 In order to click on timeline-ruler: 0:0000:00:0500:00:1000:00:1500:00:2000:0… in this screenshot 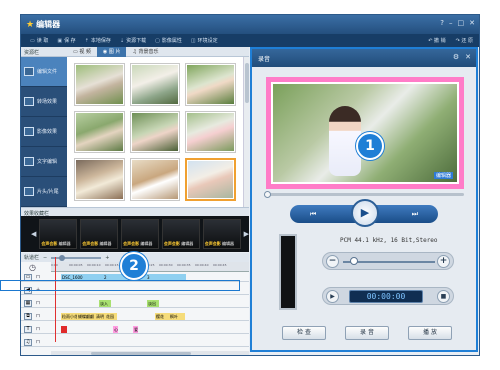, I will do `click(150, 267)`.